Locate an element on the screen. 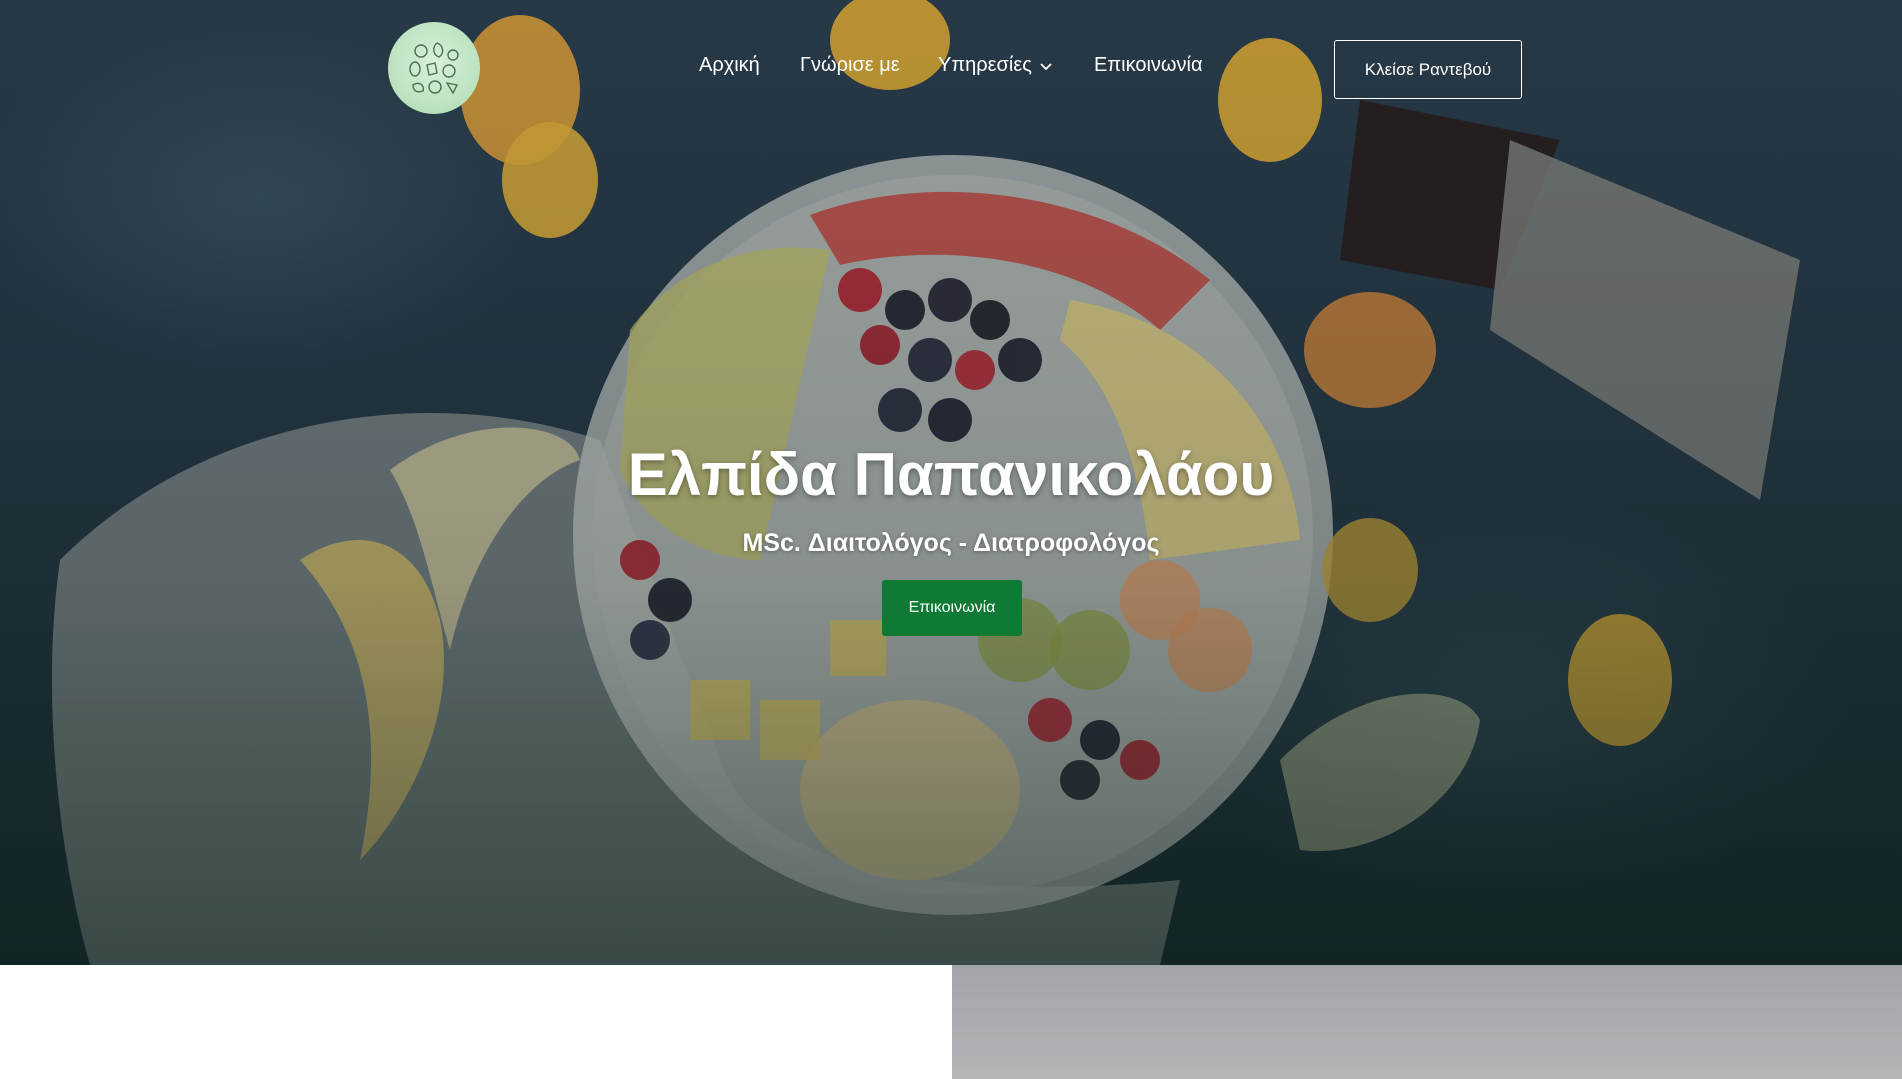  book-appointment-button: Κλείσε Ραντεβού is located at coordinates (1428, 69).